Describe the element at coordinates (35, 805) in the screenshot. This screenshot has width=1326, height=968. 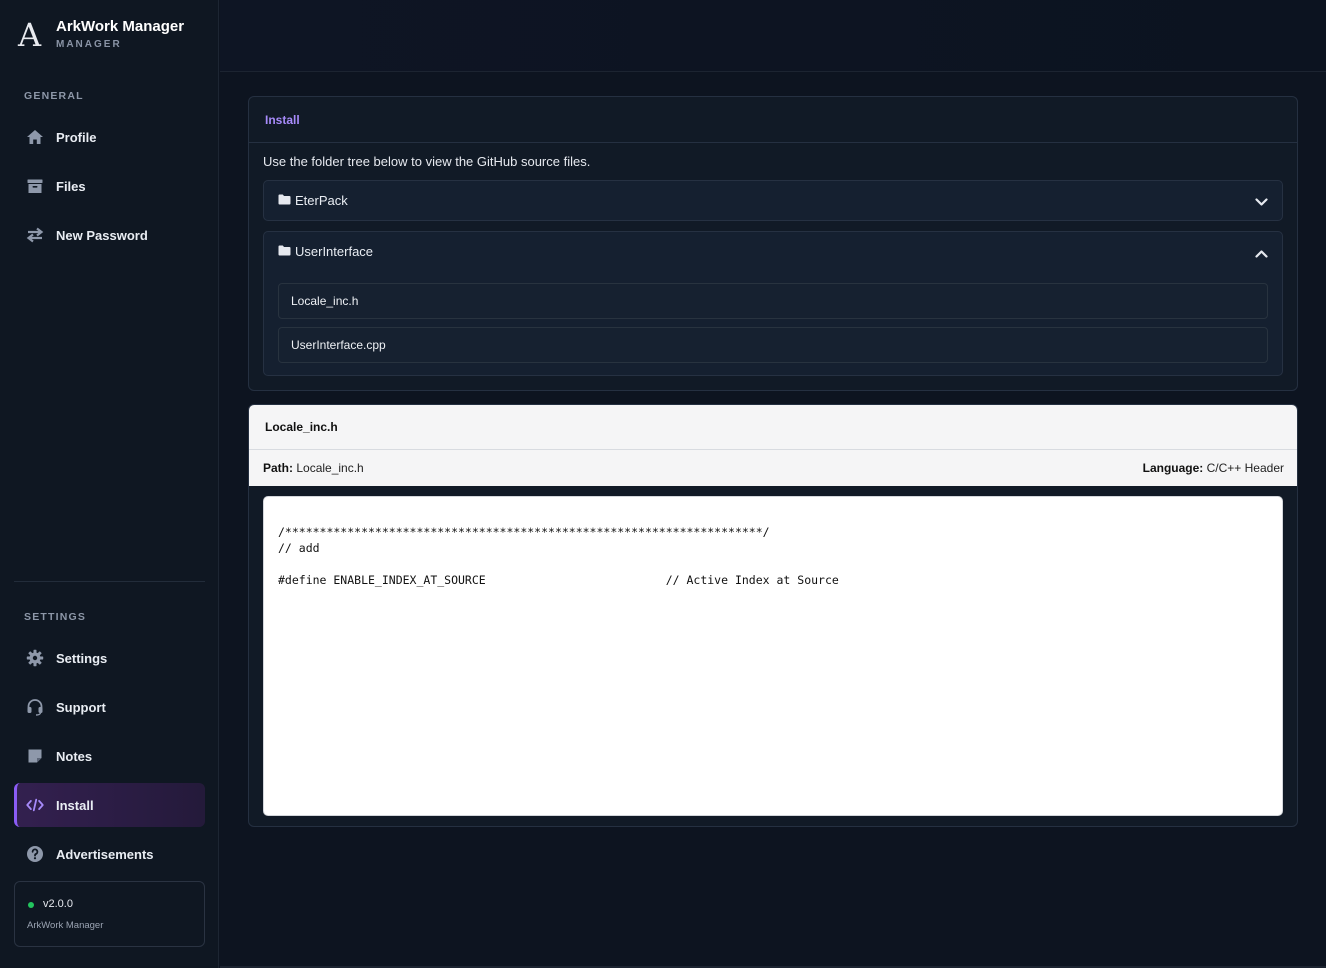
I see `code-icon` at that location.